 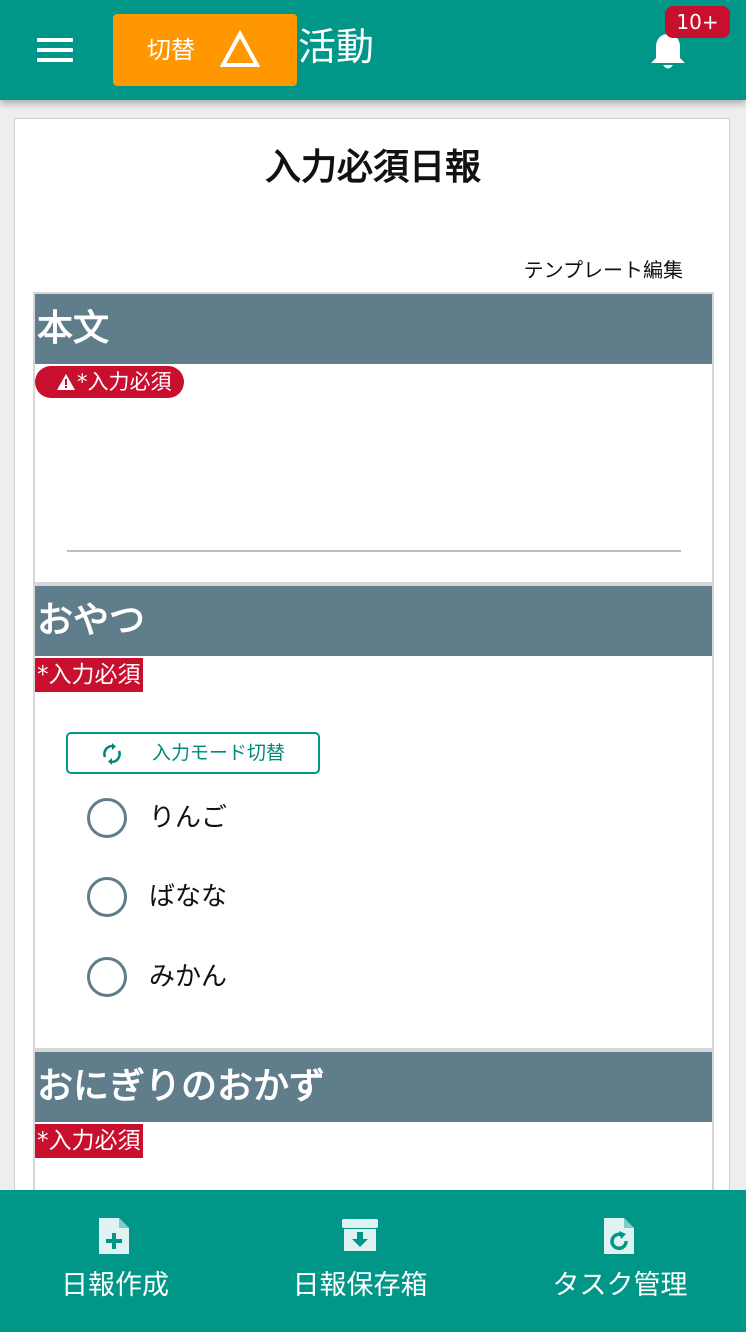 What do you see at coordinates (341, 270) in the screenshot?
I see `template-edit-link: テンプレート編集` at bounding box center [341, 270].